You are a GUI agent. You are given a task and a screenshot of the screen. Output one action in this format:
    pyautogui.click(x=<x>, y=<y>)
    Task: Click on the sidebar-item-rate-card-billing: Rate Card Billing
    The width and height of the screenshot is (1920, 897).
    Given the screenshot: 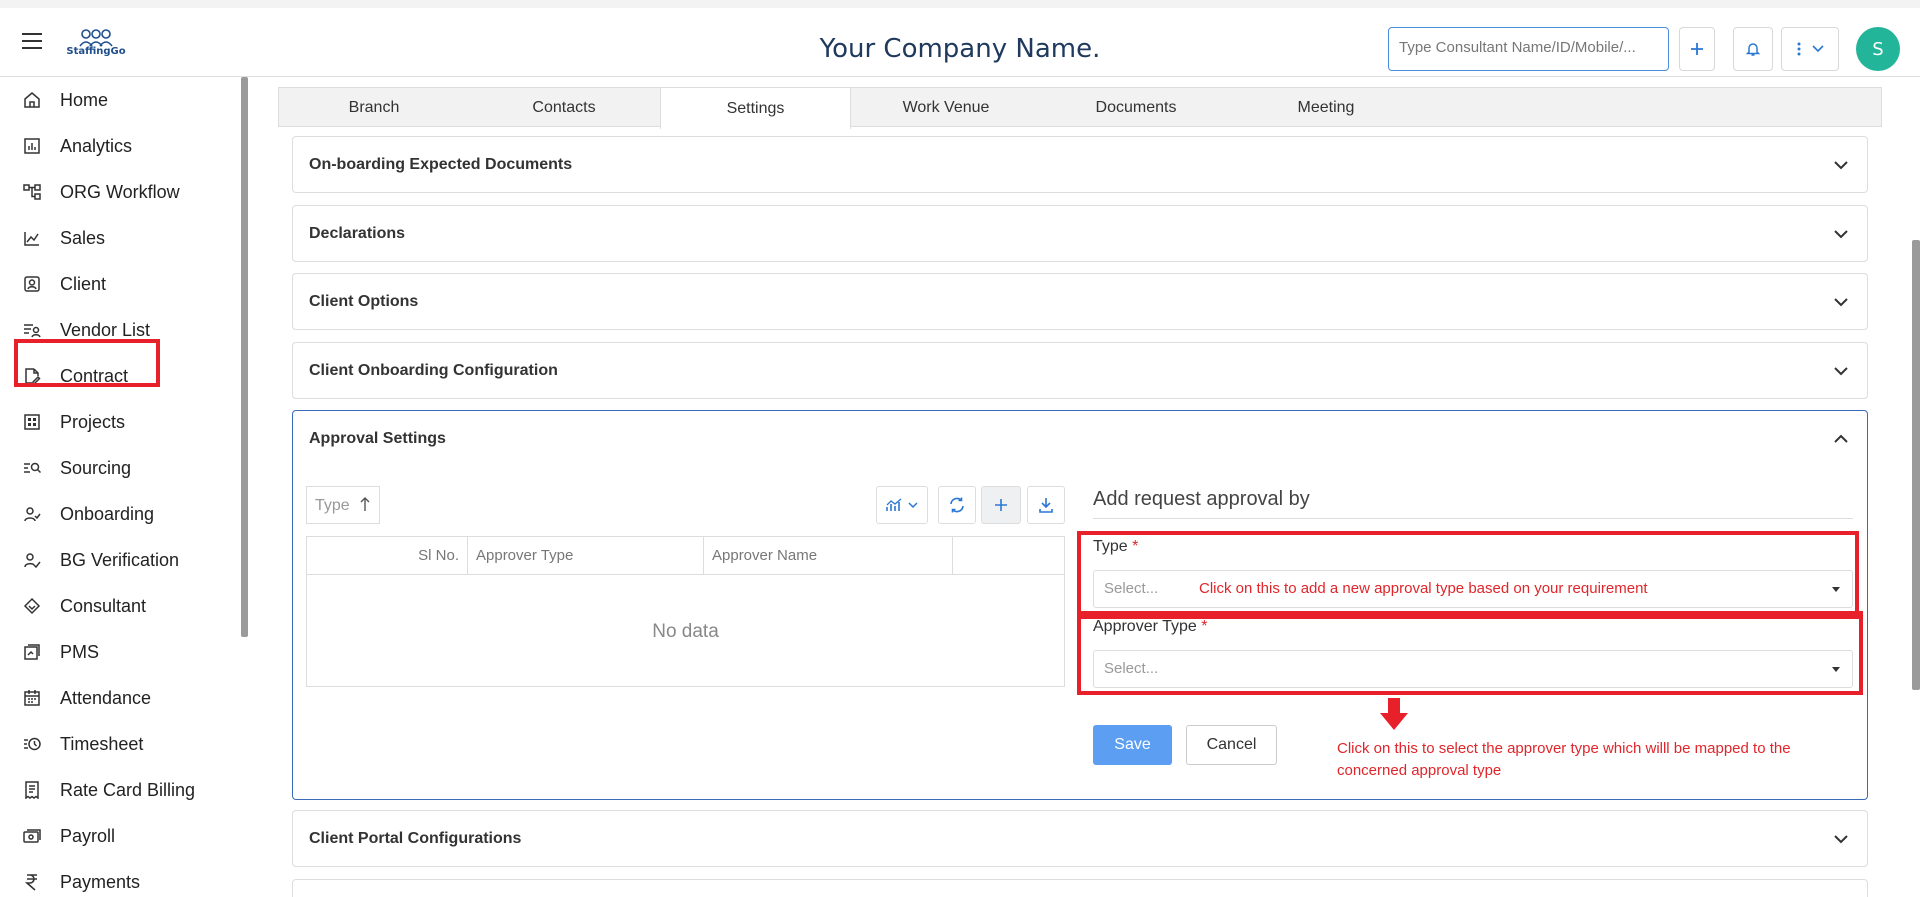 What is the action you would take?
    pyautogui.click(x=120, y=790)
    